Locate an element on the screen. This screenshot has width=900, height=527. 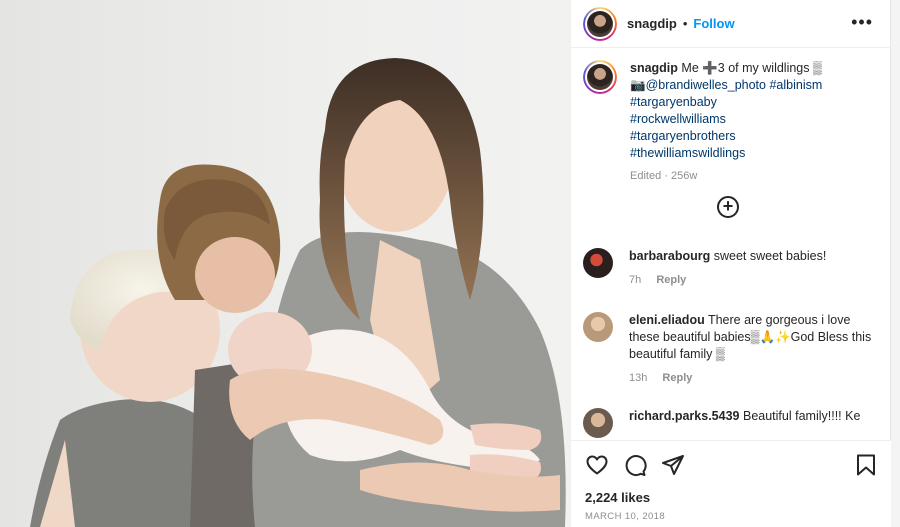
comment-icon is located at coordinates (635, 465).